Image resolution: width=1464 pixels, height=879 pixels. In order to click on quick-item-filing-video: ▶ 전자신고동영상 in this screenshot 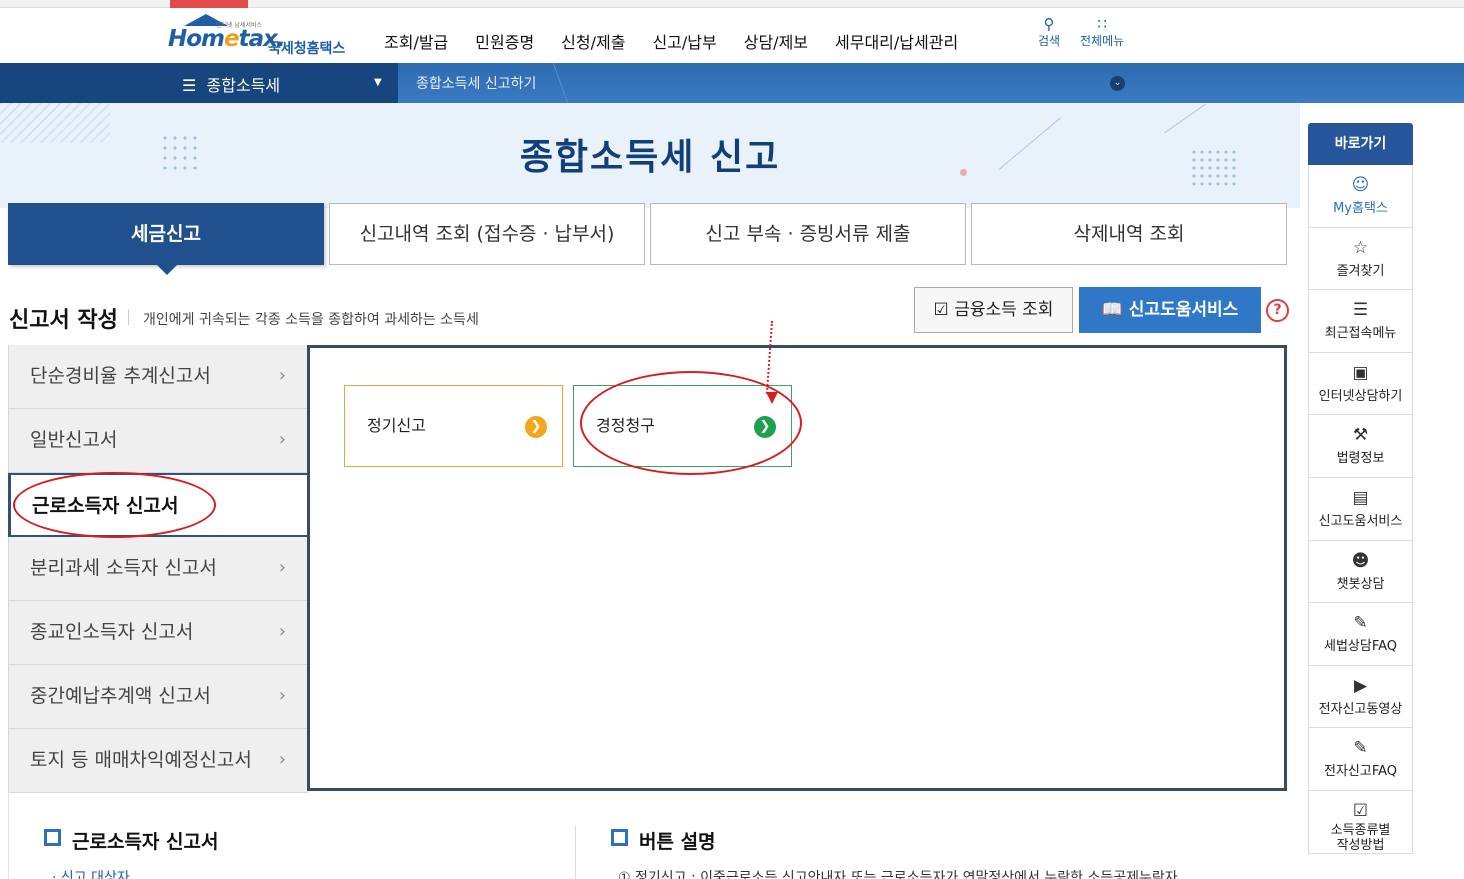, I will do `click(1360, 697)`.